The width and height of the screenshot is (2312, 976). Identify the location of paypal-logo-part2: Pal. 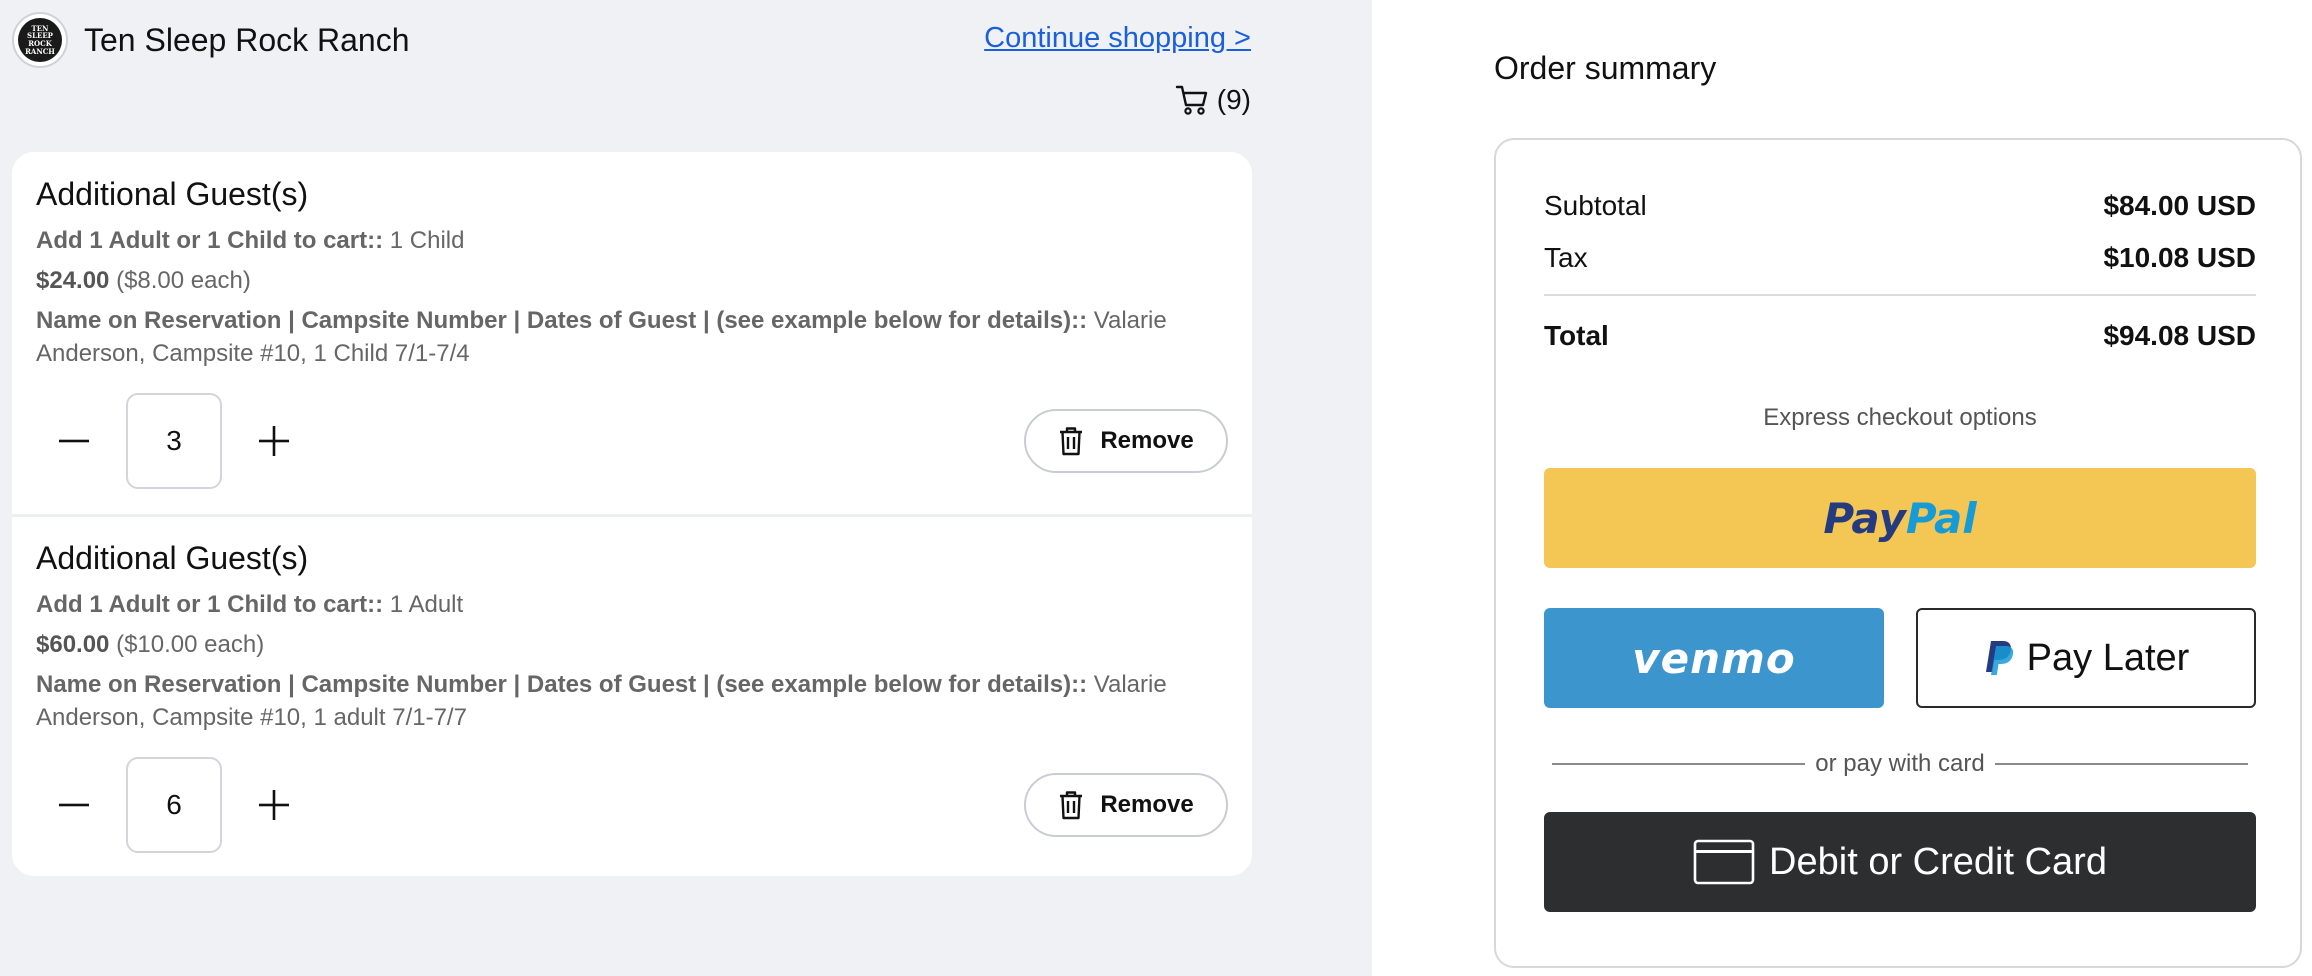
(1941, 518).